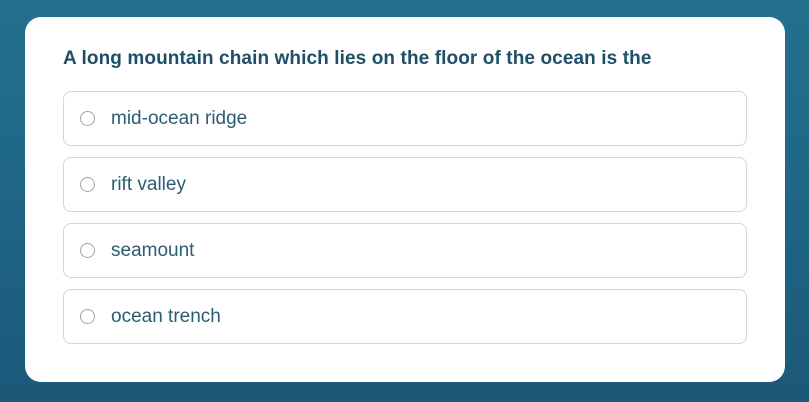  What do you see at coordinates (148, 184) in the screenshot?
I see `option-label: rift valley` at bounding box center [148, 184].